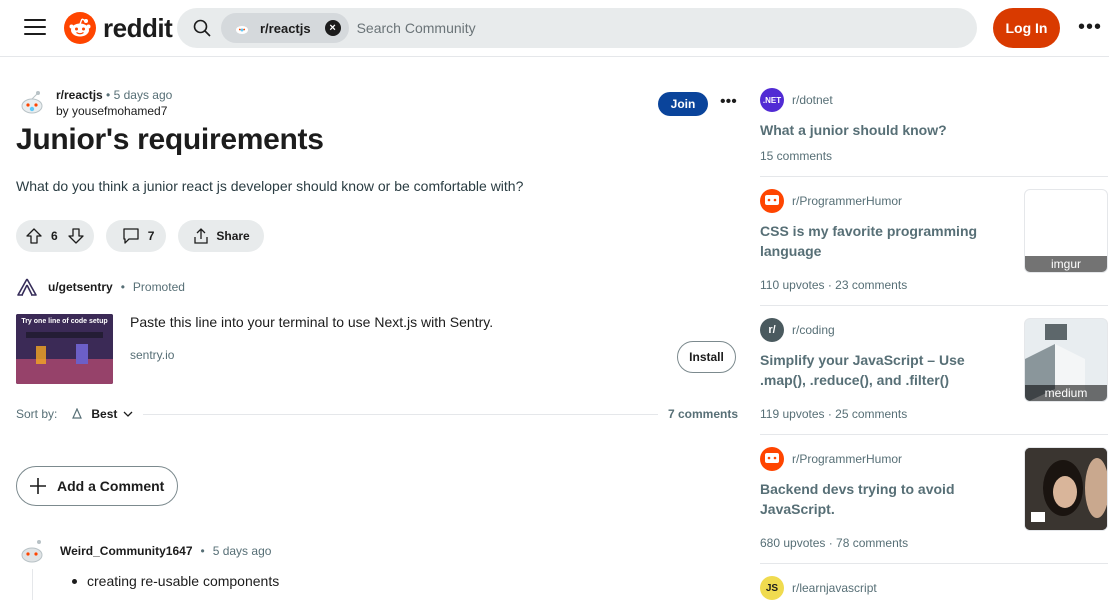  What do you see at coordinates (202, 28) in the screenshot?
I see `search-icon` at bounding box center [202, 28].